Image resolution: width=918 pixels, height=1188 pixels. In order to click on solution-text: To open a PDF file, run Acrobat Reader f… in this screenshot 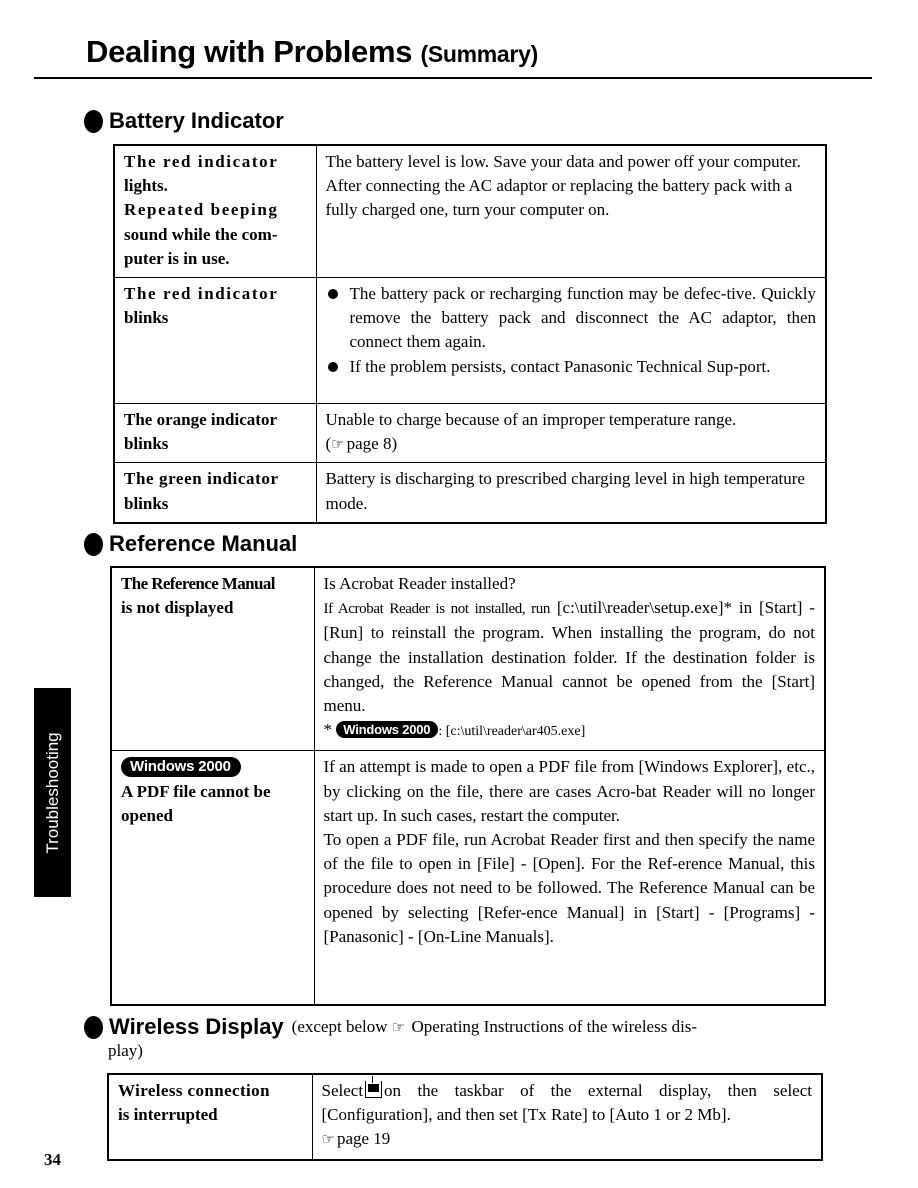, I will do `click(569, 888)`.